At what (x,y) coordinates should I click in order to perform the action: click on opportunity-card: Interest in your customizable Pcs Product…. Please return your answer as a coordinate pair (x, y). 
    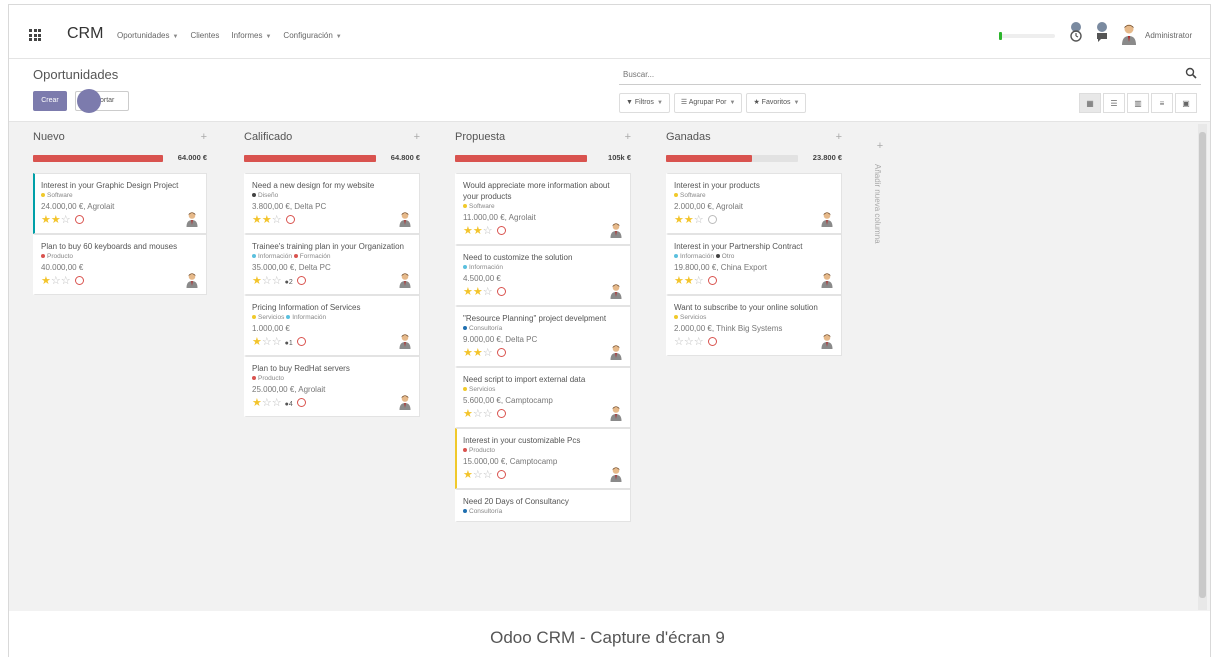
    Looking at the image, I should click on (543, 458).